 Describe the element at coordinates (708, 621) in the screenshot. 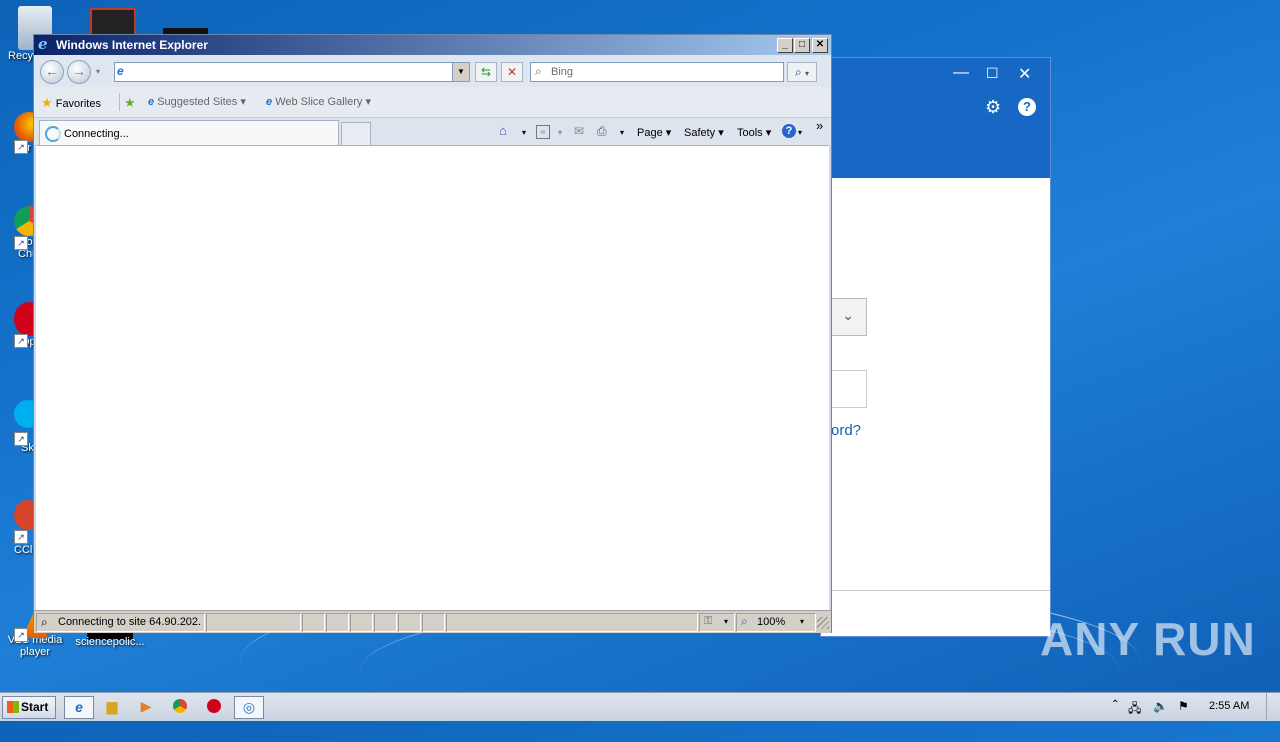

I see `lock-icon: ⚿` at that location.